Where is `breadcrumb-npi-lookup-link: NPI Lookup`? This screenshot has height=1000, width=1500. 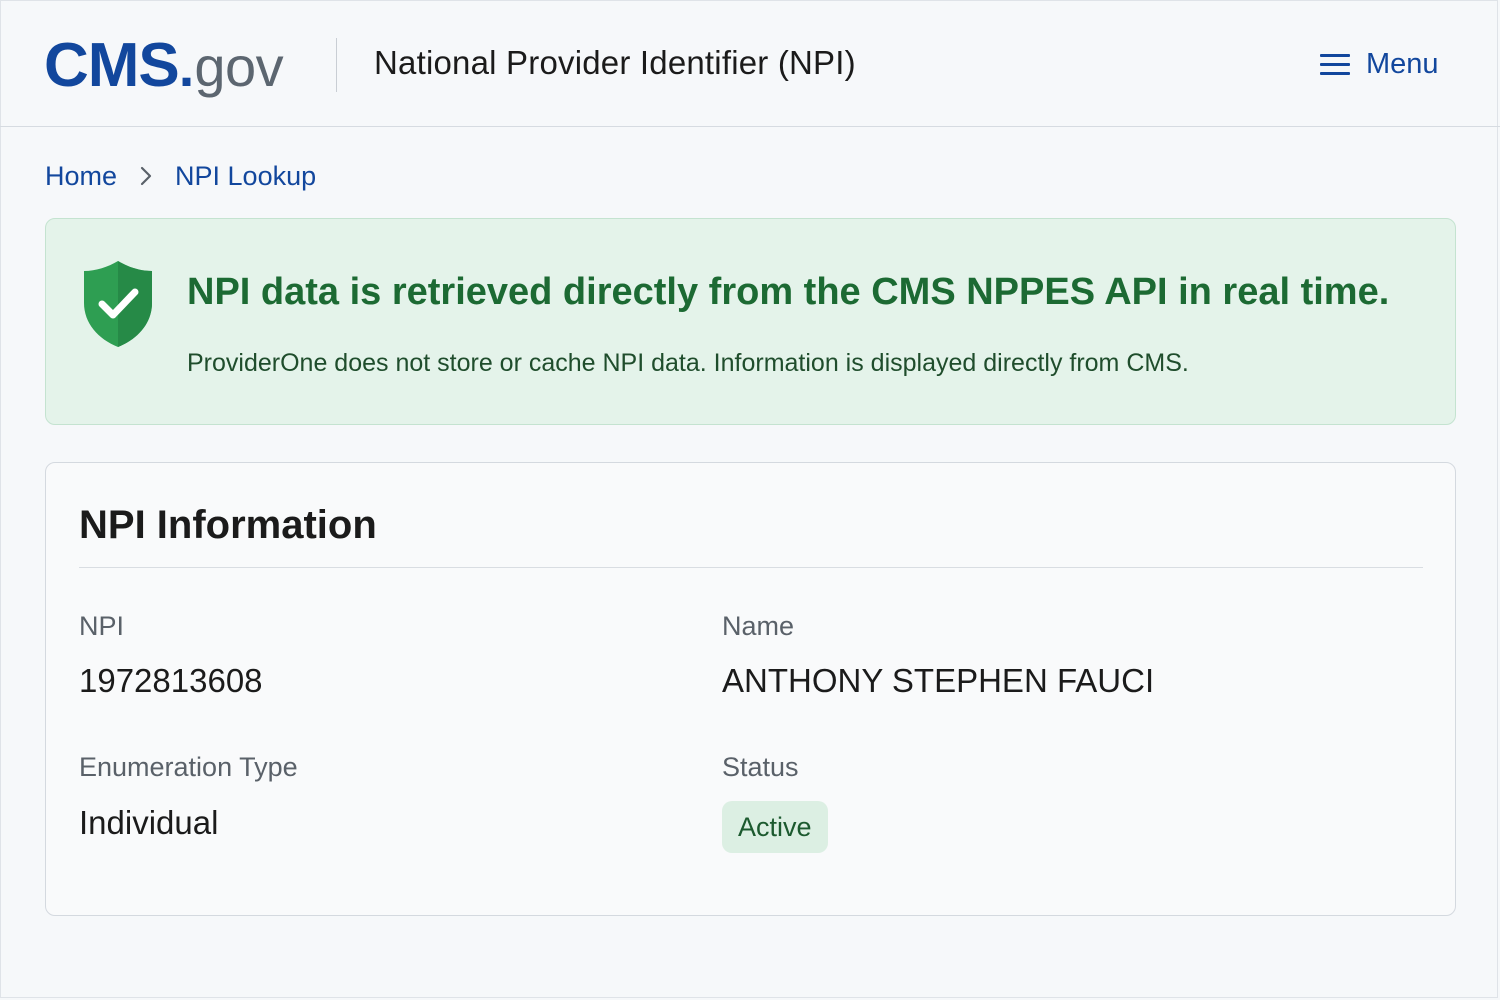 breadcrumb-npi-lookup-link: NPI Lookup is located at coordinates (245, 176).